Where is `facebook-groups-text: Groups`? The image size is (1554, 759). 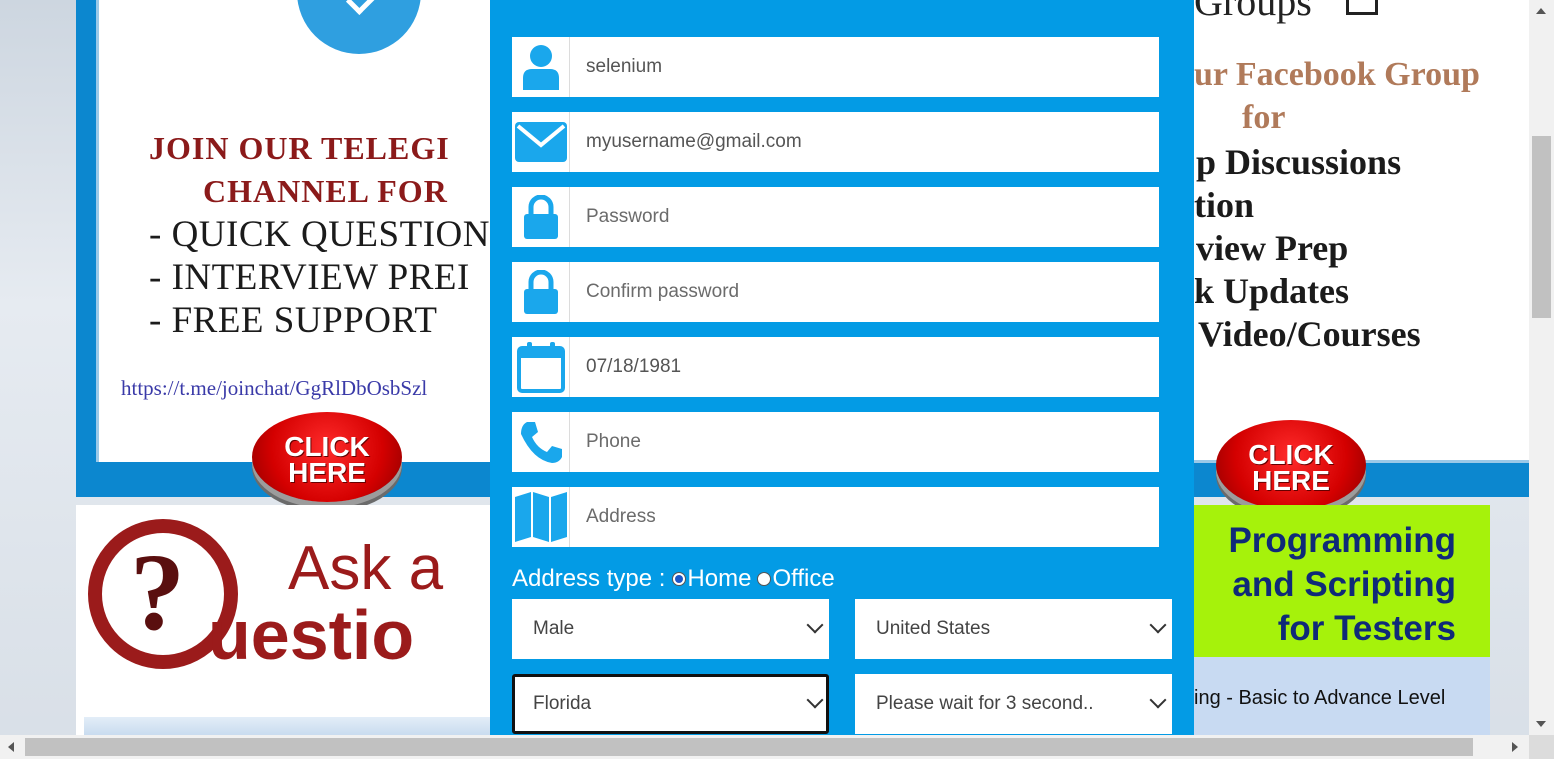
facebook-groups-text: Groups is located at coordinates (1253, 12).